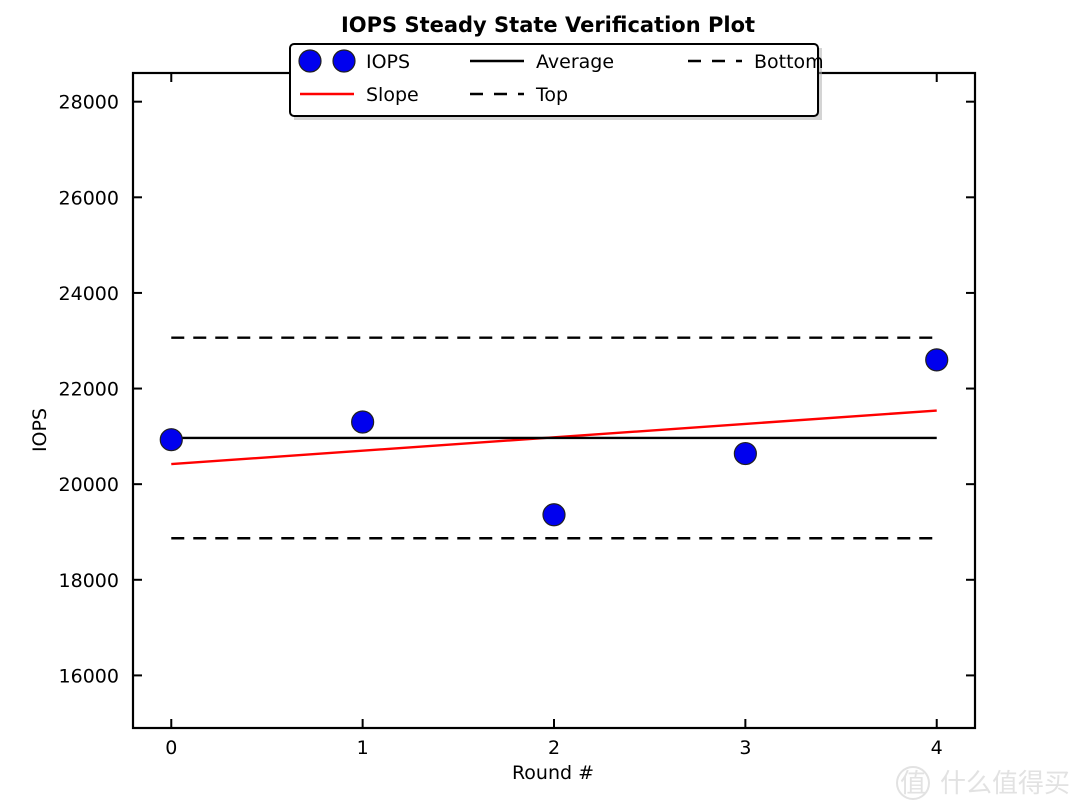 Image resolution: width=1080 pixels, height=810 pixels. What do you see at coordinates (913, 784) in the screenshot?
I see `watermark-logo-glyph: 值` at bounding box center [913, 784].